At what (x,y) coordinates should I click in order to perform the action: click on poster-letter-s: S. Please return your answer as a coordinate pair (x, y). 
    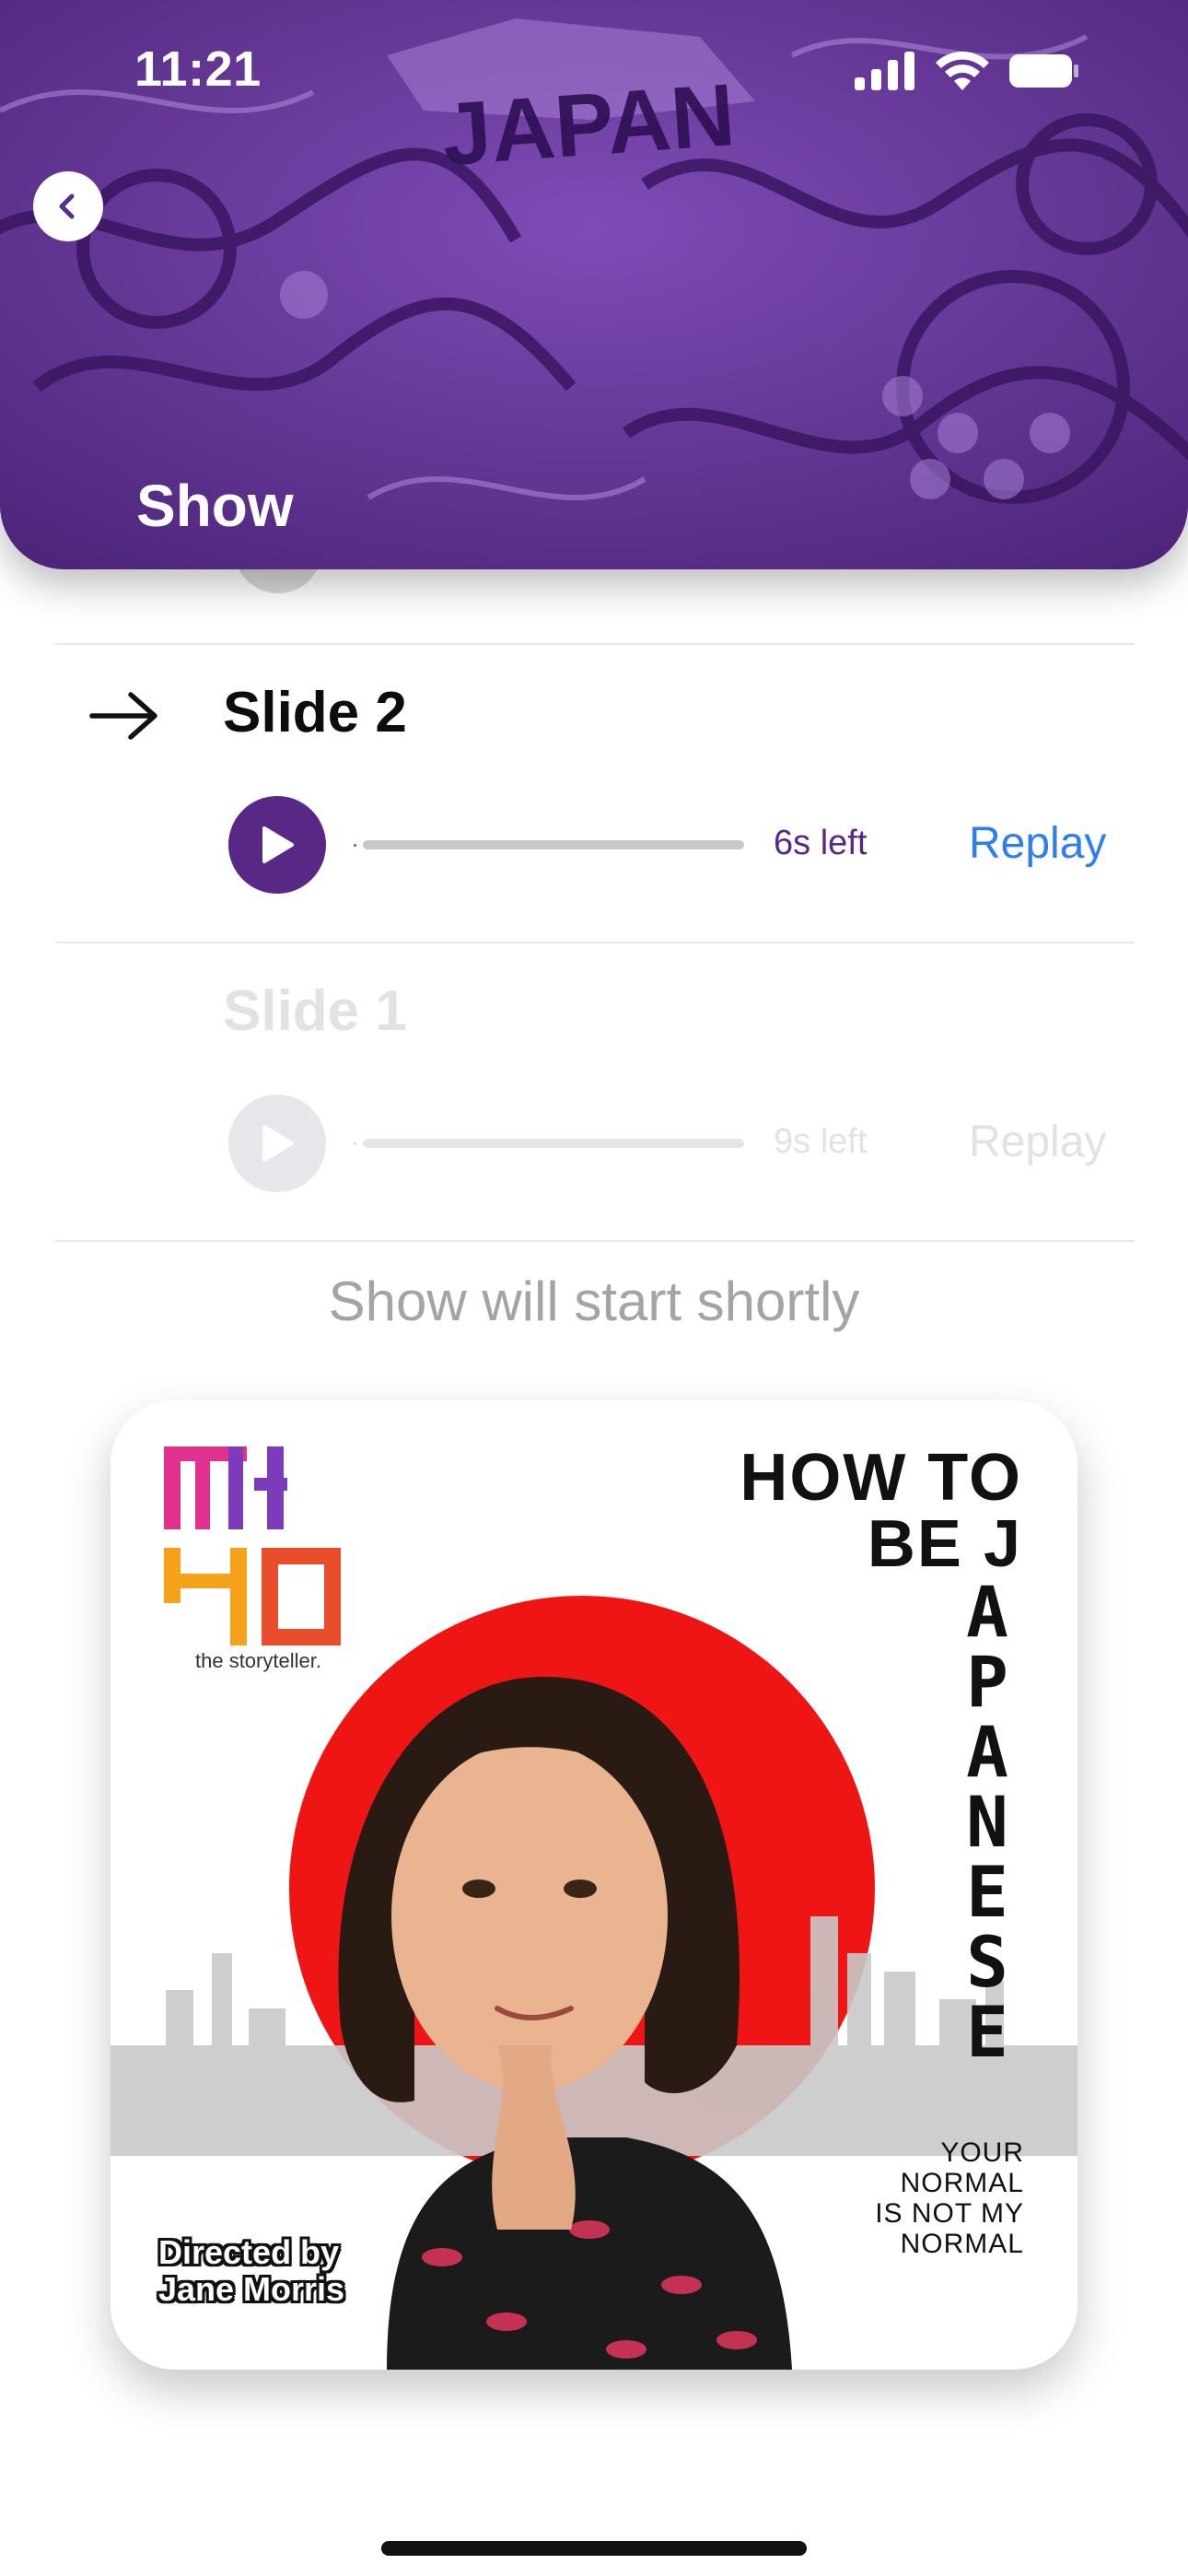
    Looking at the image, I should click on (987, 1962).